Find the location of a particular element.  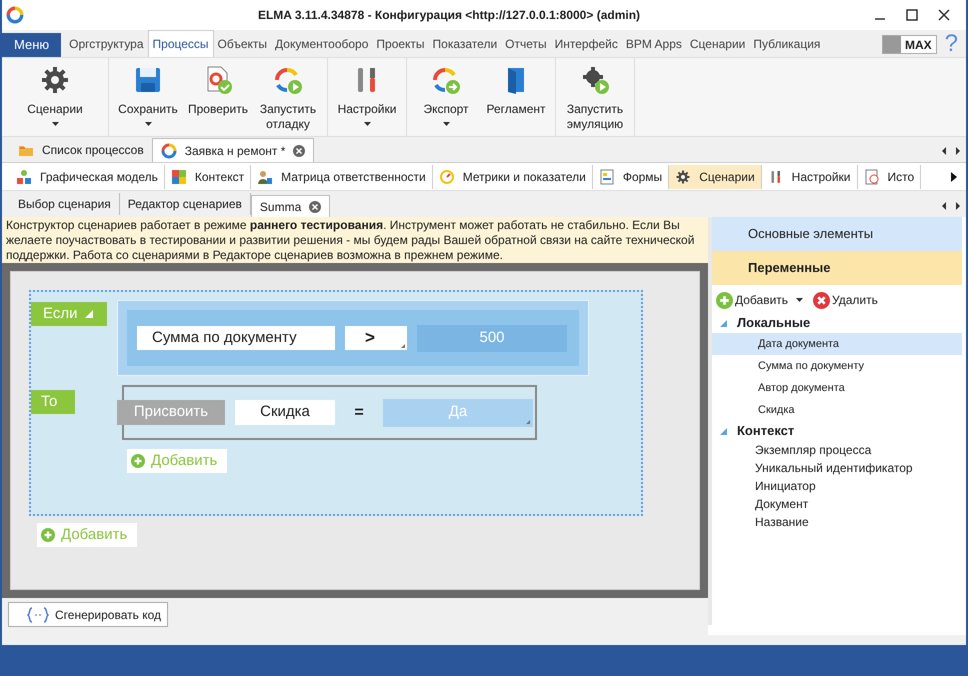

menu-button: Меню is located at coordinates (32, 45).